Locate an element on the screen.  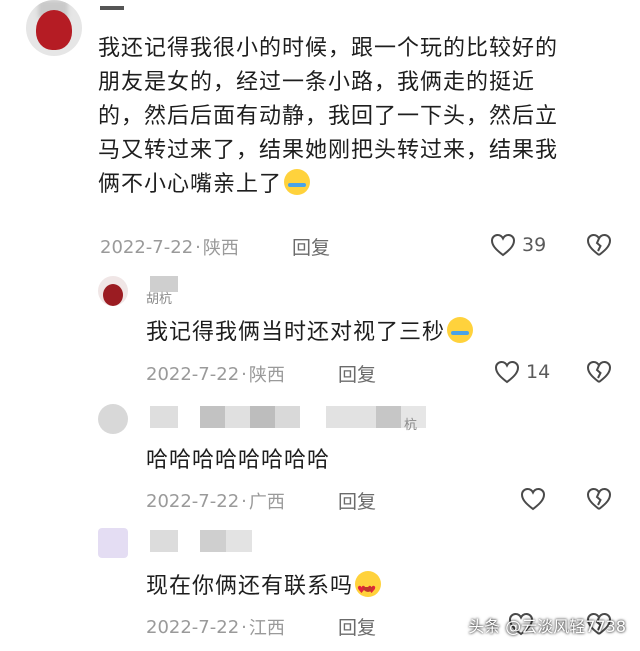
like-button: 39 is located at coordinates (518, 245).